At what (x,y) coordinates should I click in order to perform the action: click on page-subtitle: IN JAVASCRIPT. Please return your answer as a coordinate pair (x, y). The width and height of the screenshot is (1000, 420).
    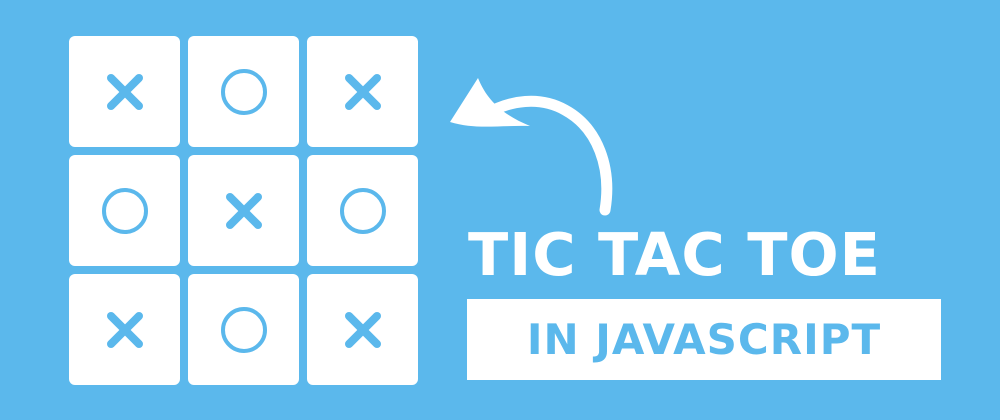
    Looking at the image, I should click on (704, 339).